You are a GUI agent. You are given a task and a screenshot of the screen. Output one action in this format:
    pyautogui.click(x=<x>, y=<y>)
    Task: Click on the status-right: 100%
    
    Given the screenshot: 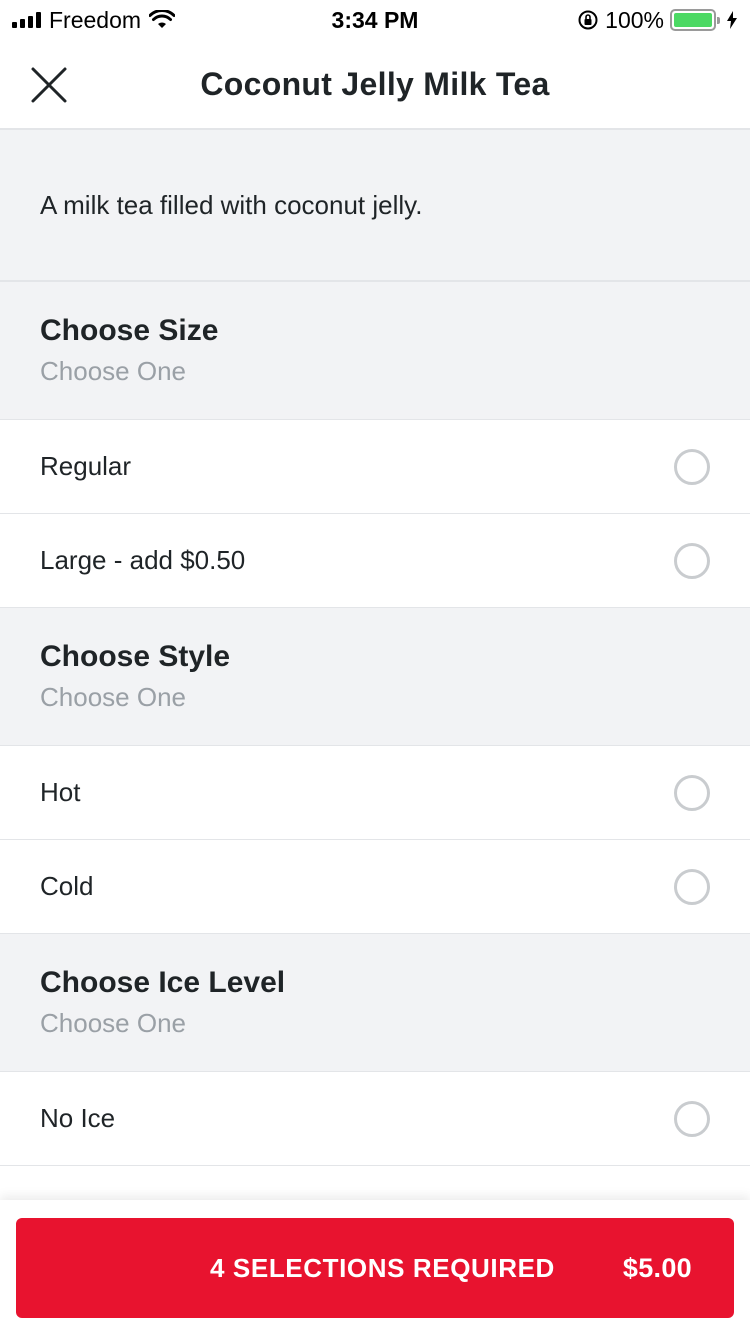 What is the action you would take?
    pyautogui.click(x=657, y=20)
    